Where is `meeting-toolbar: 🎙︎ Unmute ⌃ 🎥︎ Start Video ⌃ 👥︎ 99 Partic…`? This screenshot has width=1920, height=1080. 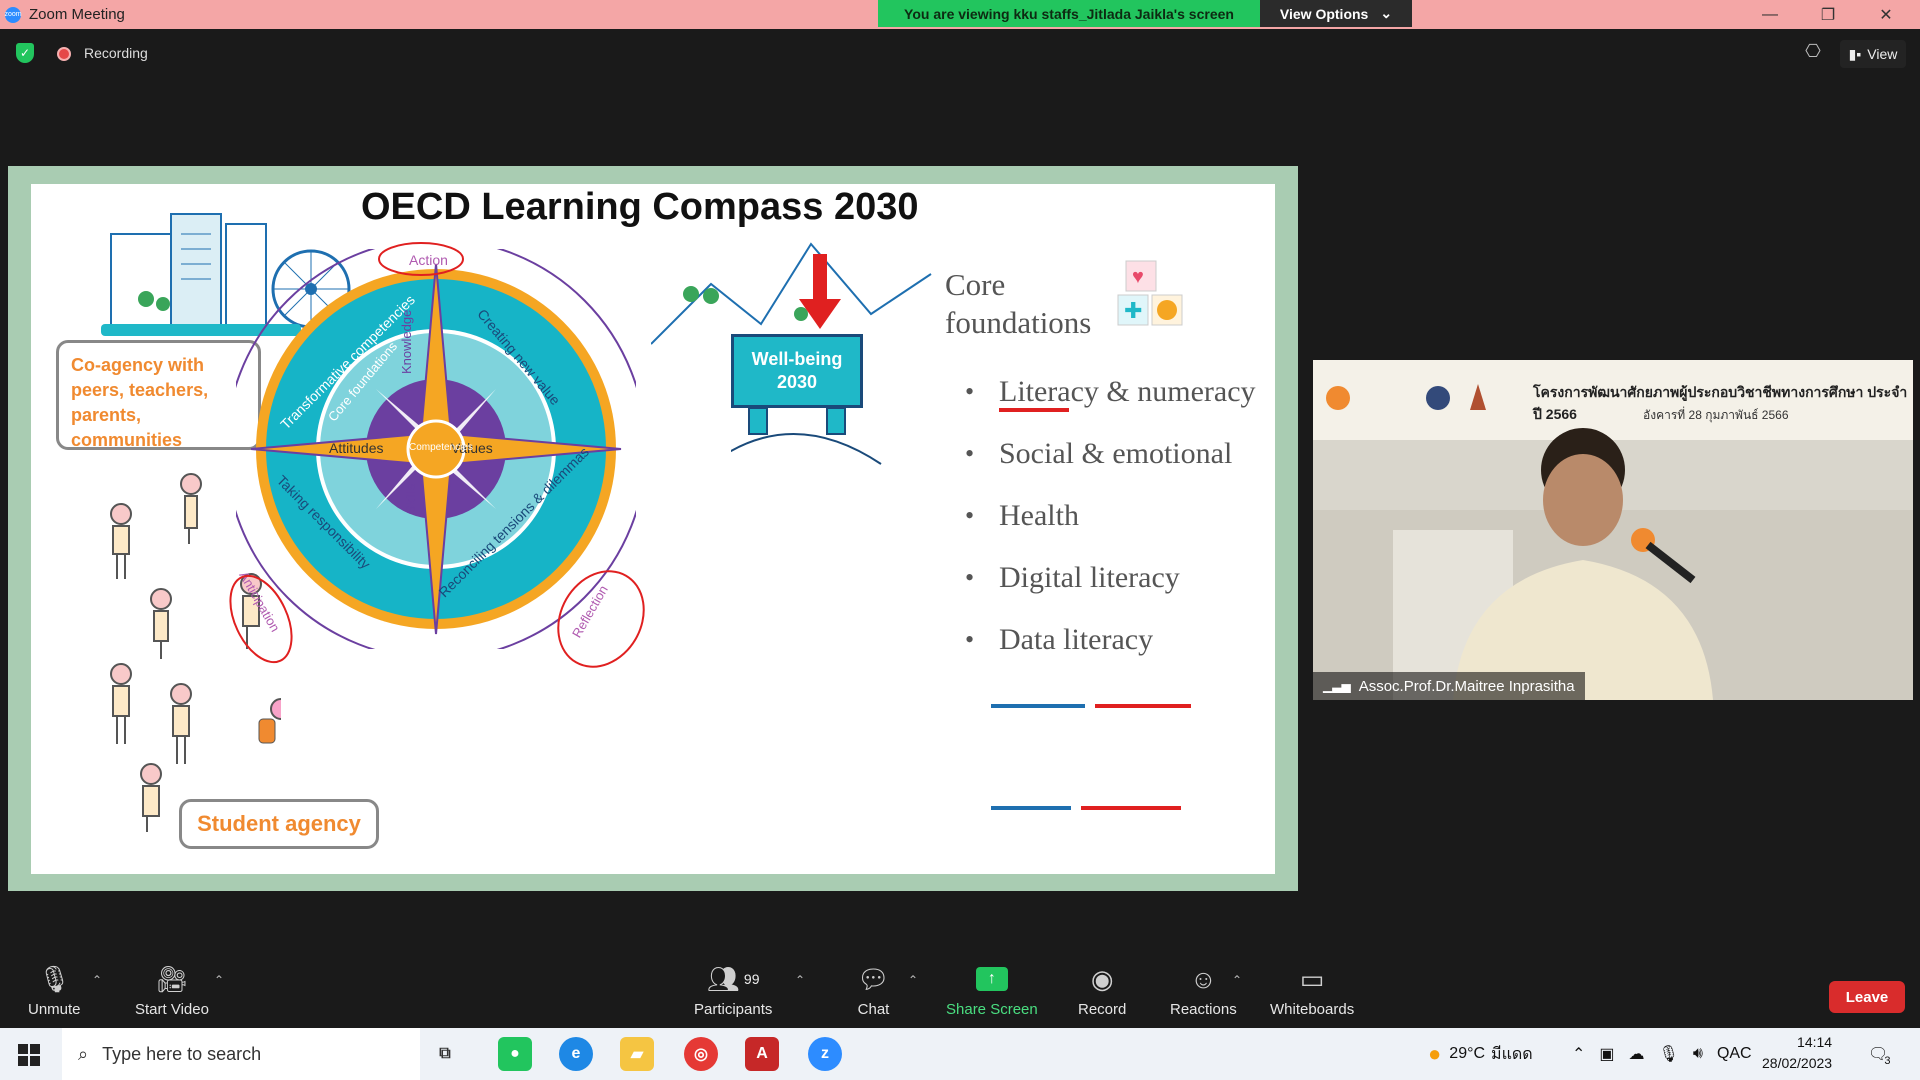 meeting-toolbar: 🎙︎ Unmute ⌃ 🎥︎ Start Video ⌃ 👥︎ 99 Partic… is located at coordinates (960, 990).